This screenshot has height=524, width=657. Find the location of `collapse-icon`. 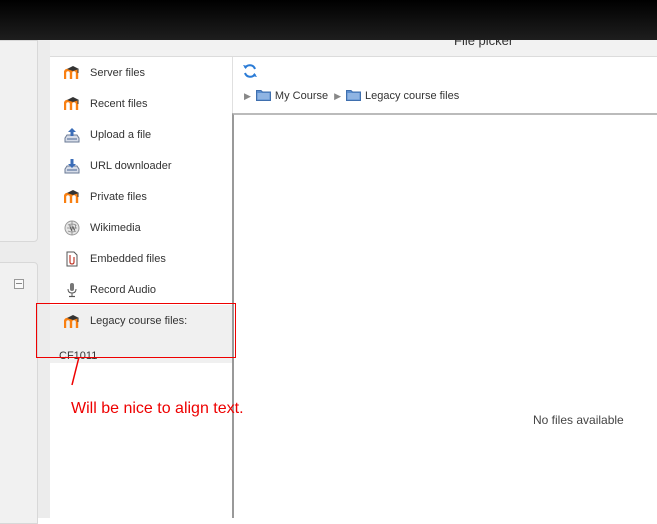

collapse-icon is located at coordinates (19, 284).